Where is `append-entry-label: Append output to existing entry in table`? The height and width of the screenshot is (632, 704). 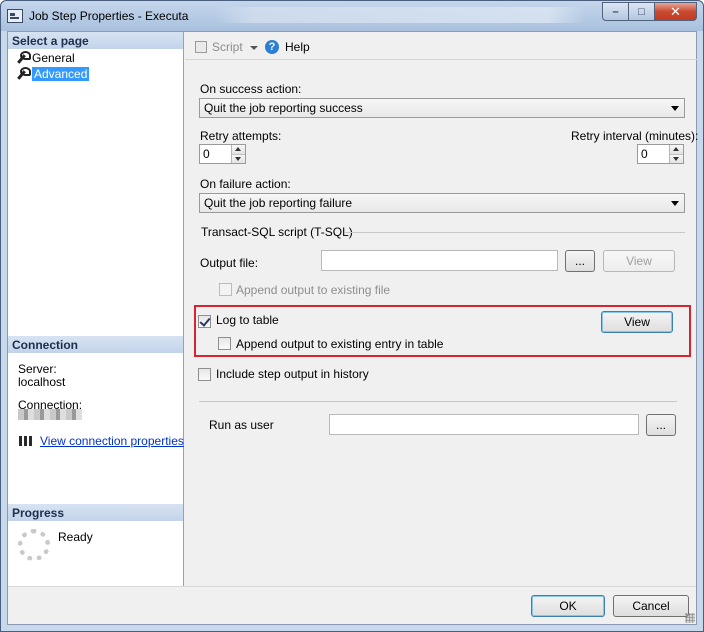
append-entry-label: Append output to existing entry in table is located at coordinates (340, 344).